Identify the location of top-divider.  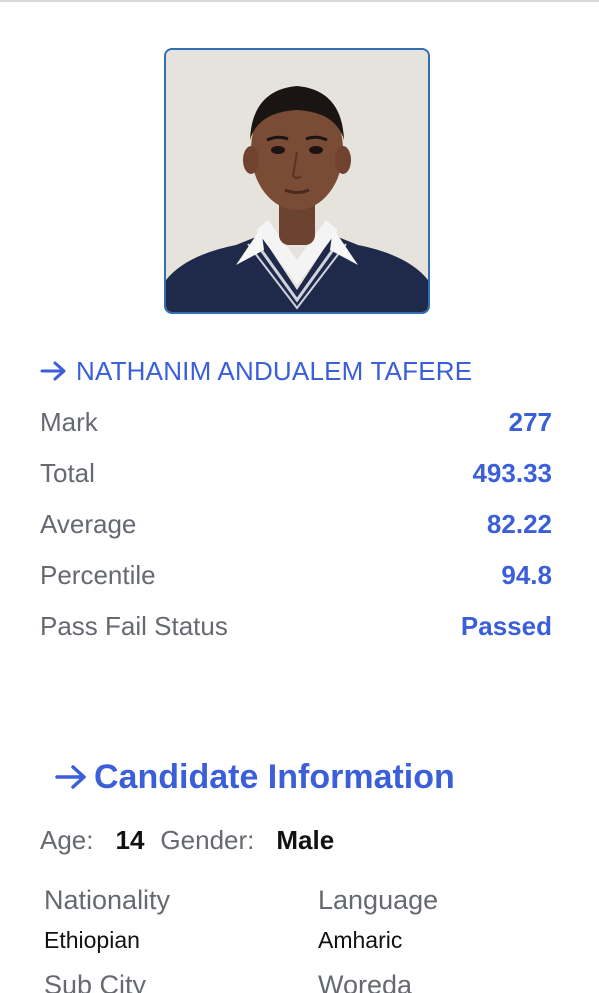
(299, 1).